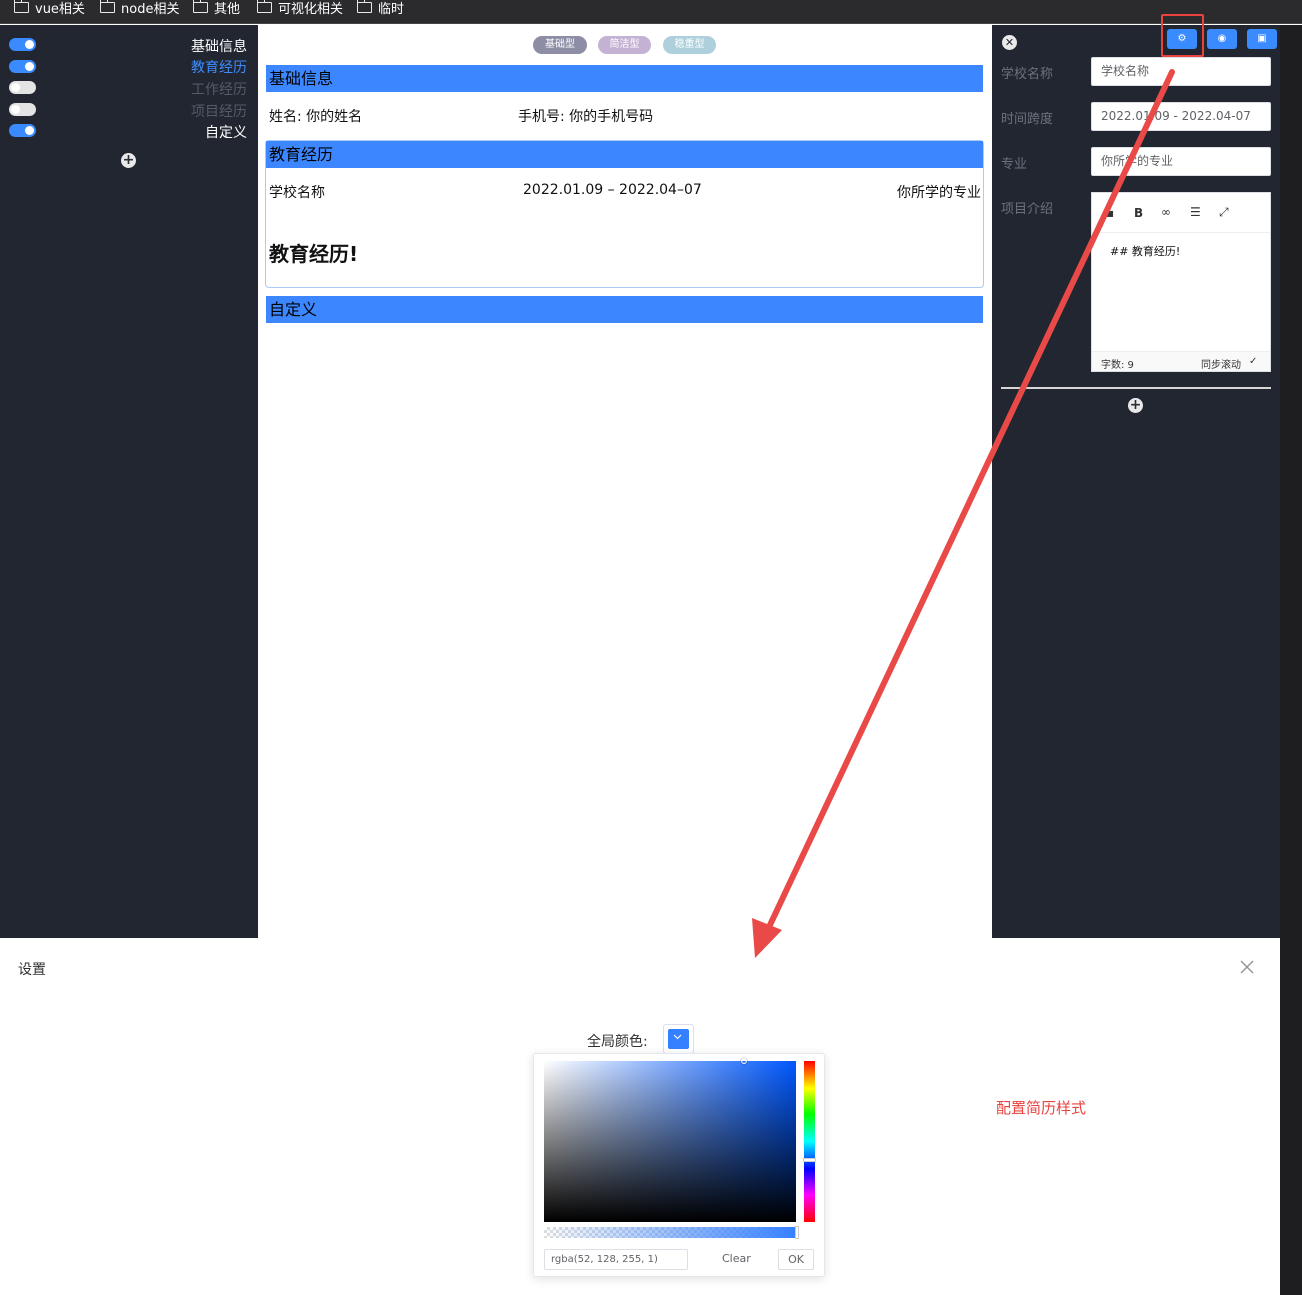 The width and height of the screenshot is (1302, 1295). I want to click on clear-button: Clear, so click(736, 1258).